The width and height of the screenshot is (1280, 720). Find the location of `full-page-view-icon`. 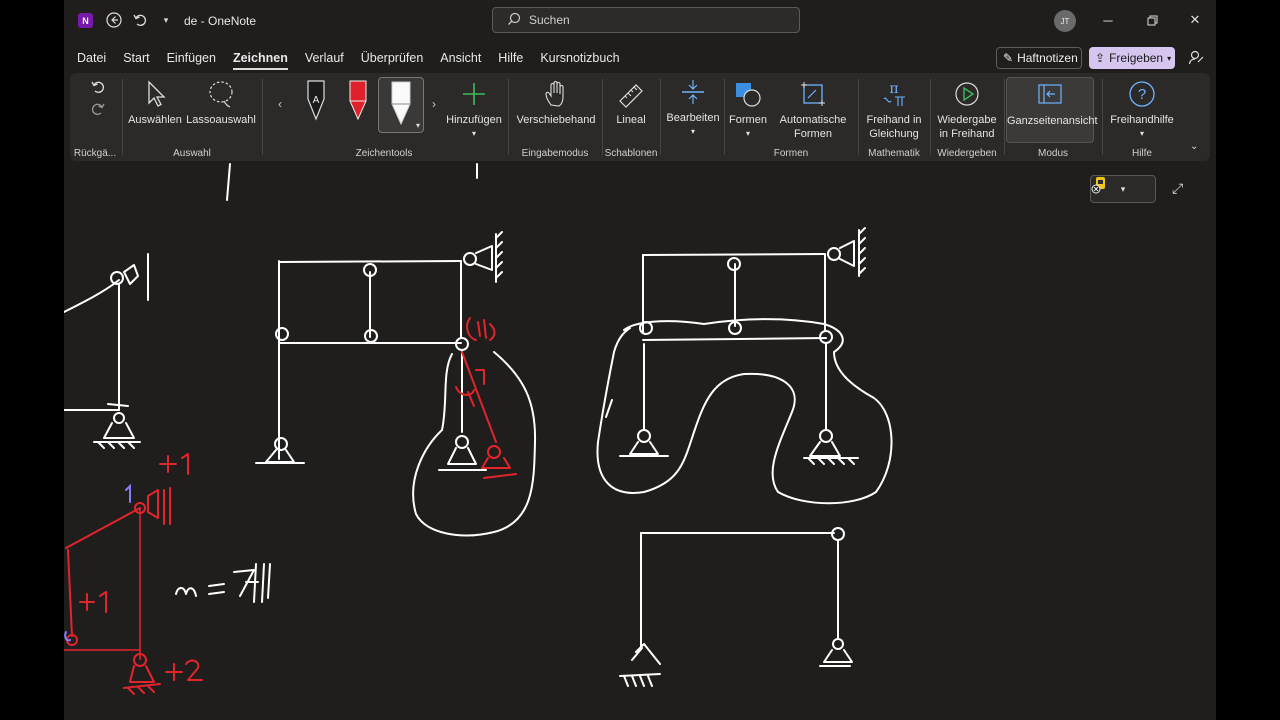

full-page-view-icon is located at coordinates (1050, 94).